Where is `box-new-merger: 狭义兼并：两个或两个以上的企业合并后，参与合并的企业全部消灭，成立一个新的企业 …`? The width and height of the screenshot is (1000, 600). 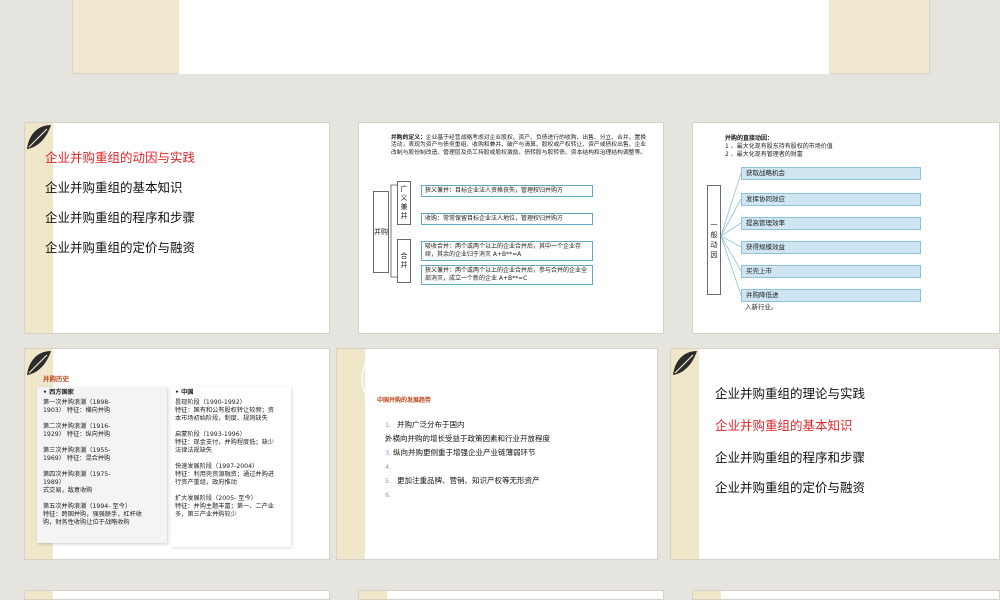 box-new-merger: 狭义兼并：两个或两个以上的企业合并后，参与合并的企业全部消灭，成立一个新的企业 … is located at coordinates (507, 275).